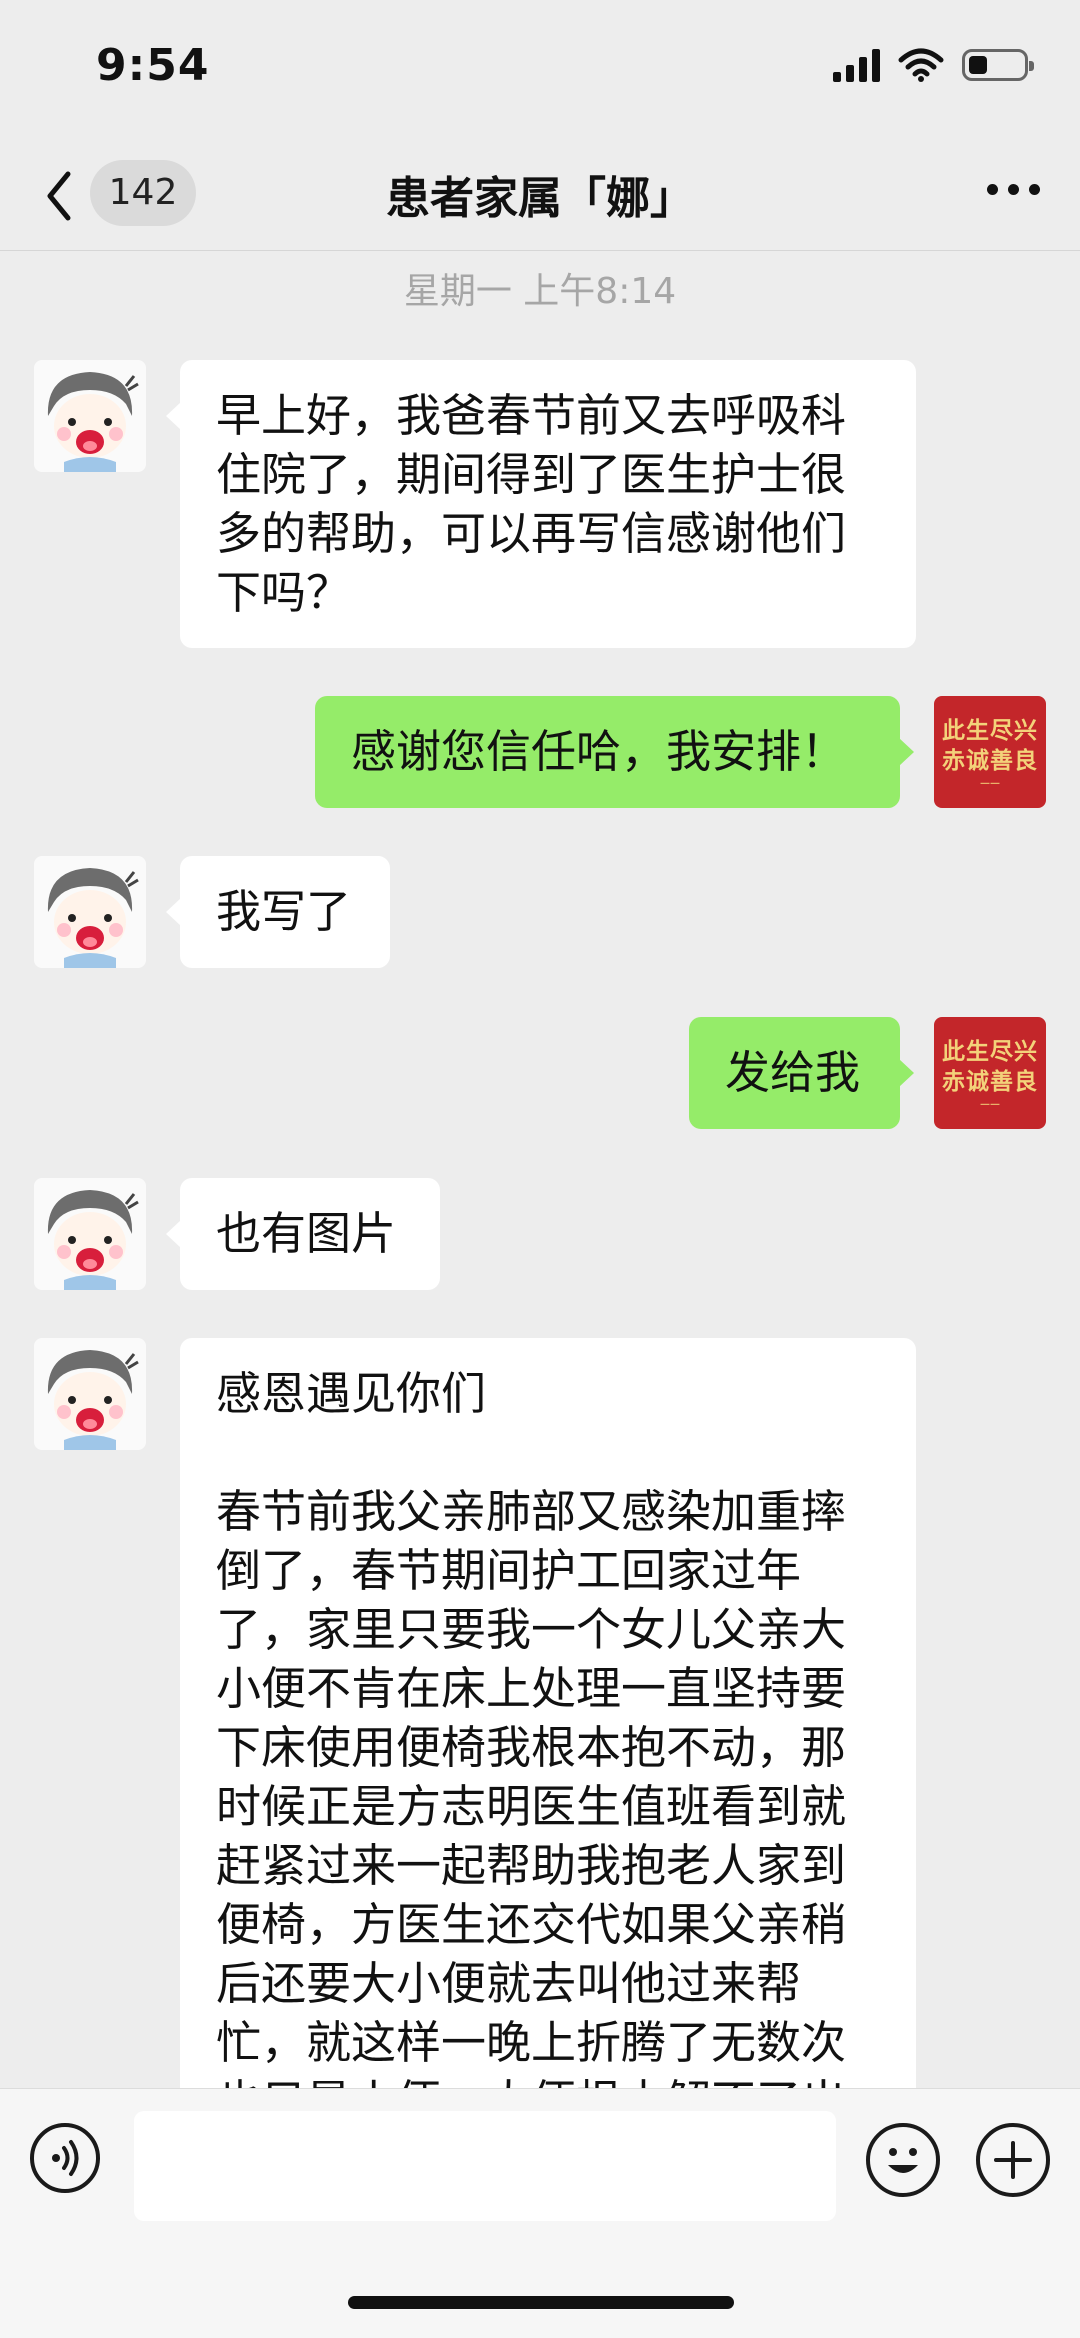 The height and width of the screenshot is (2338, 1080). Describe the element at coordinates (1013, 189) in the screenshot. I see `more-options-icon` at that location.